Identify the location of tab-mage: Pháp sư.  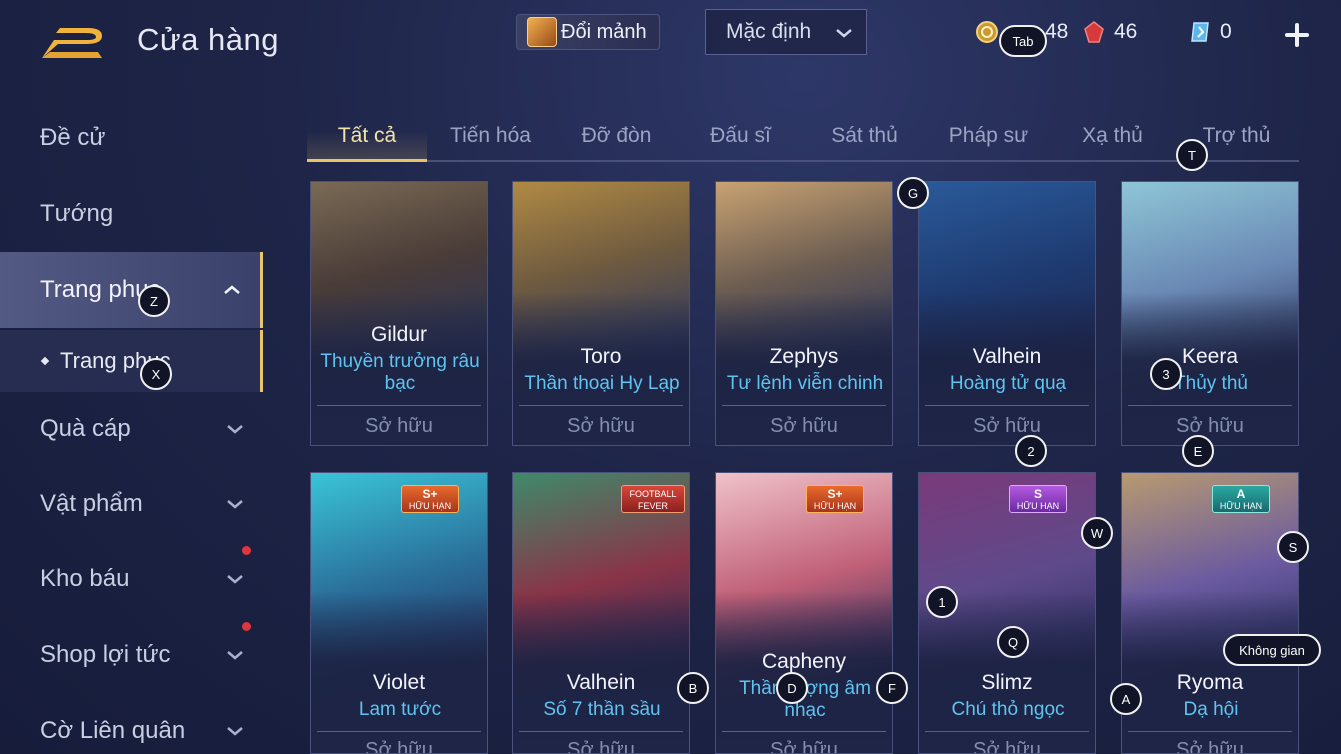
(988, 136).